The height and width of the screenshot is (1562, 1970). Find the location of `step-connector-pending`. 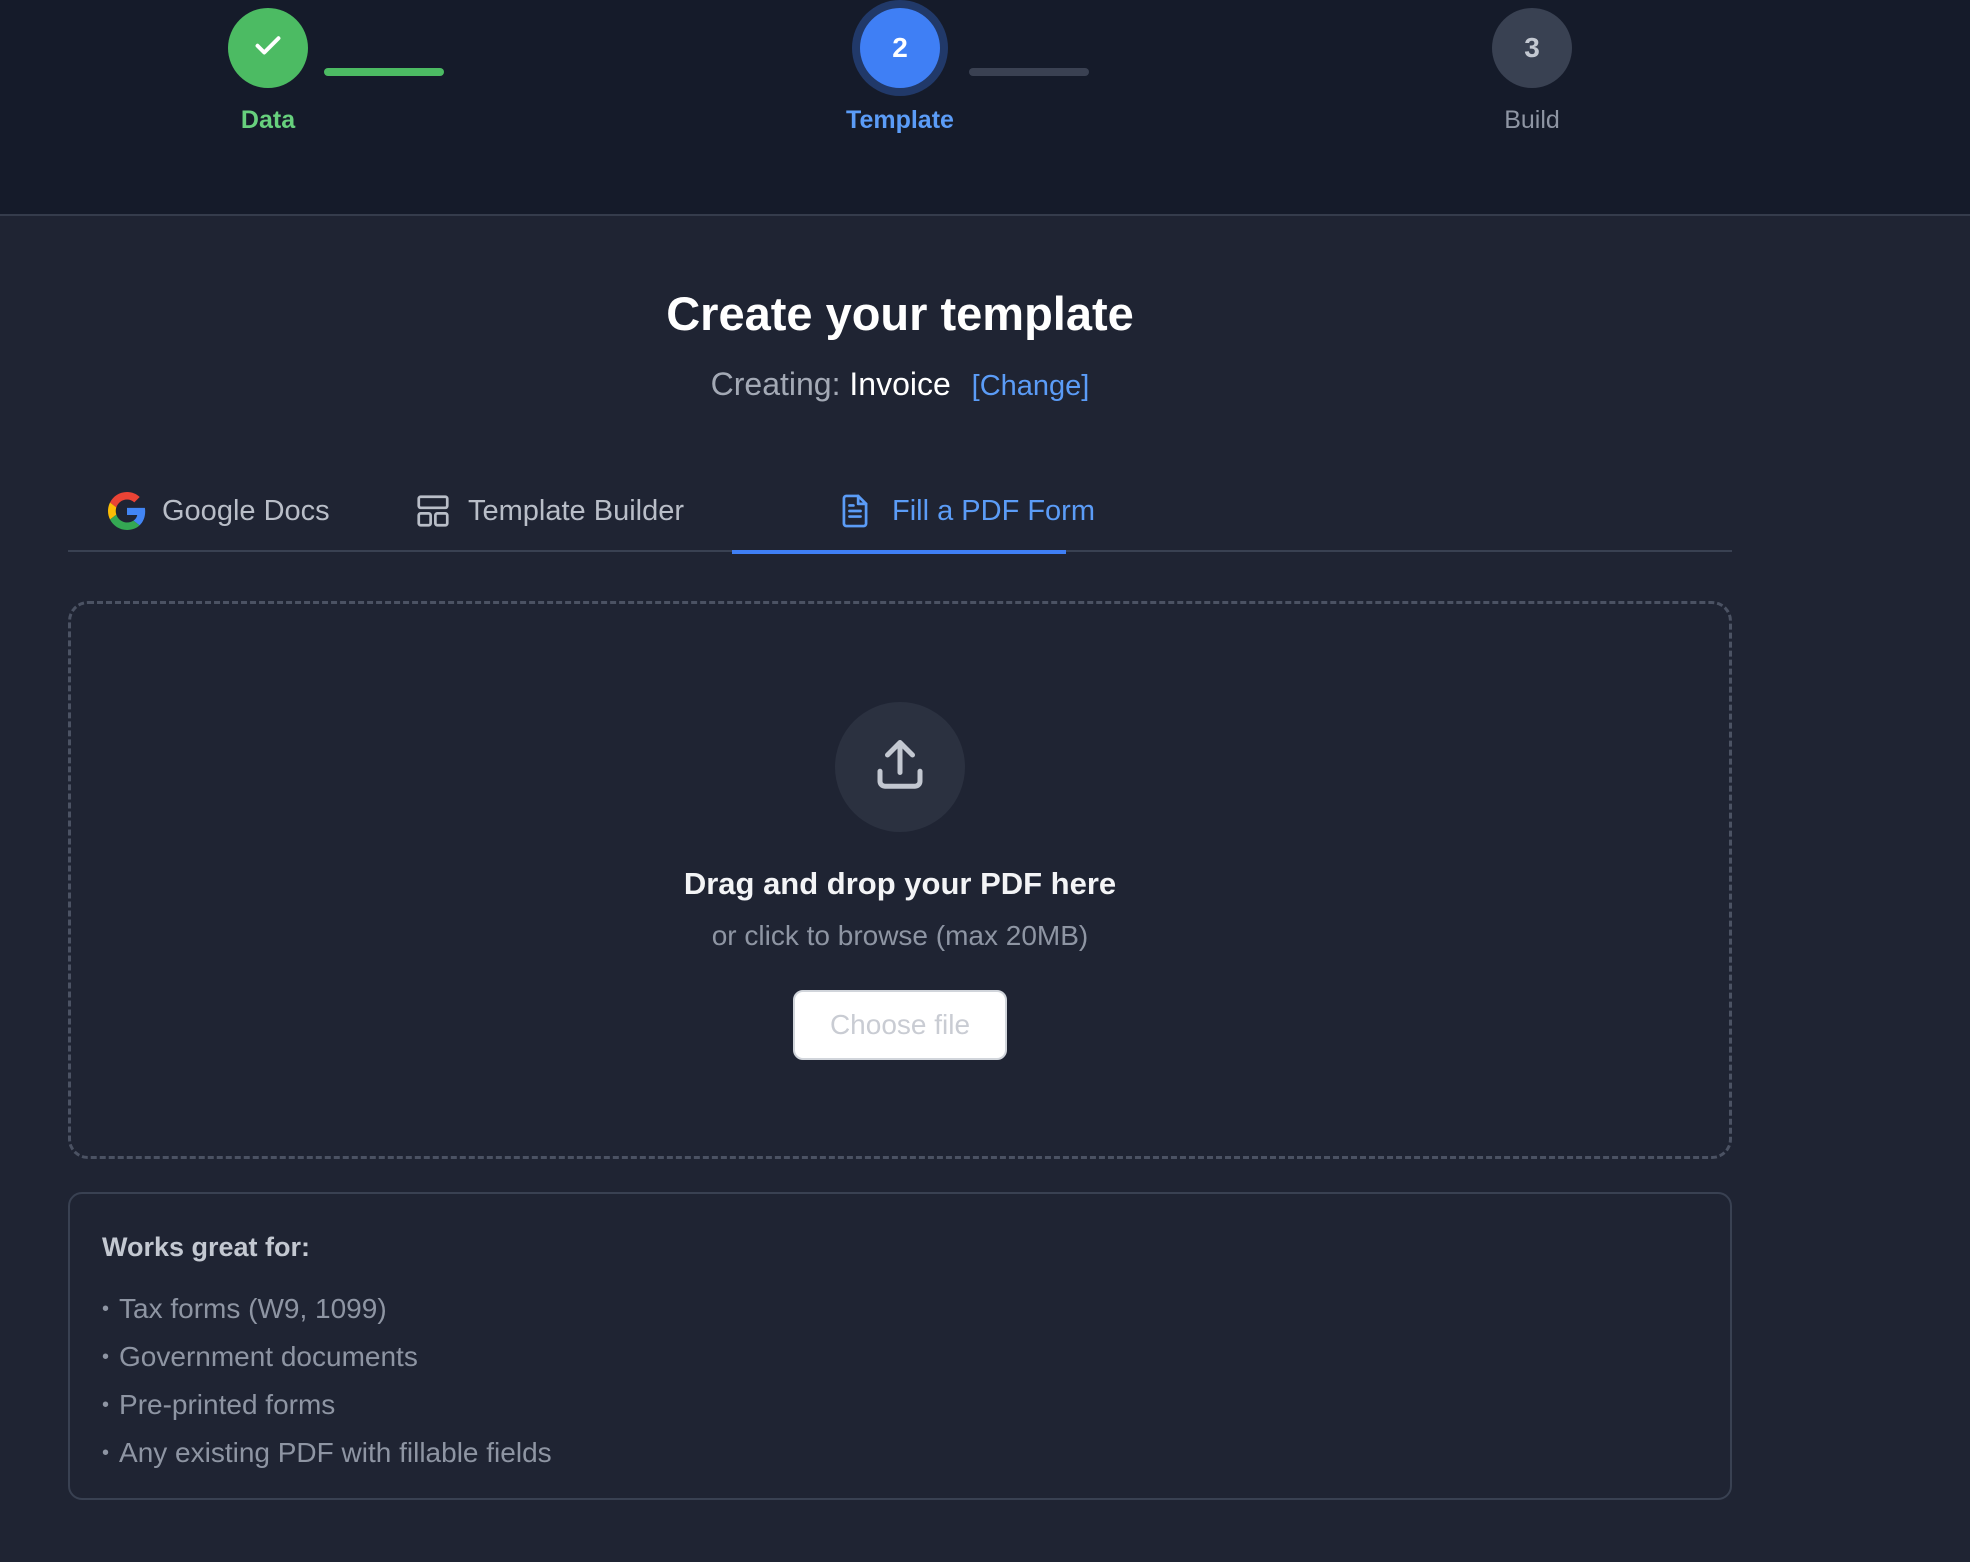

step-connector-pending is located at coordinates (1029, 72).